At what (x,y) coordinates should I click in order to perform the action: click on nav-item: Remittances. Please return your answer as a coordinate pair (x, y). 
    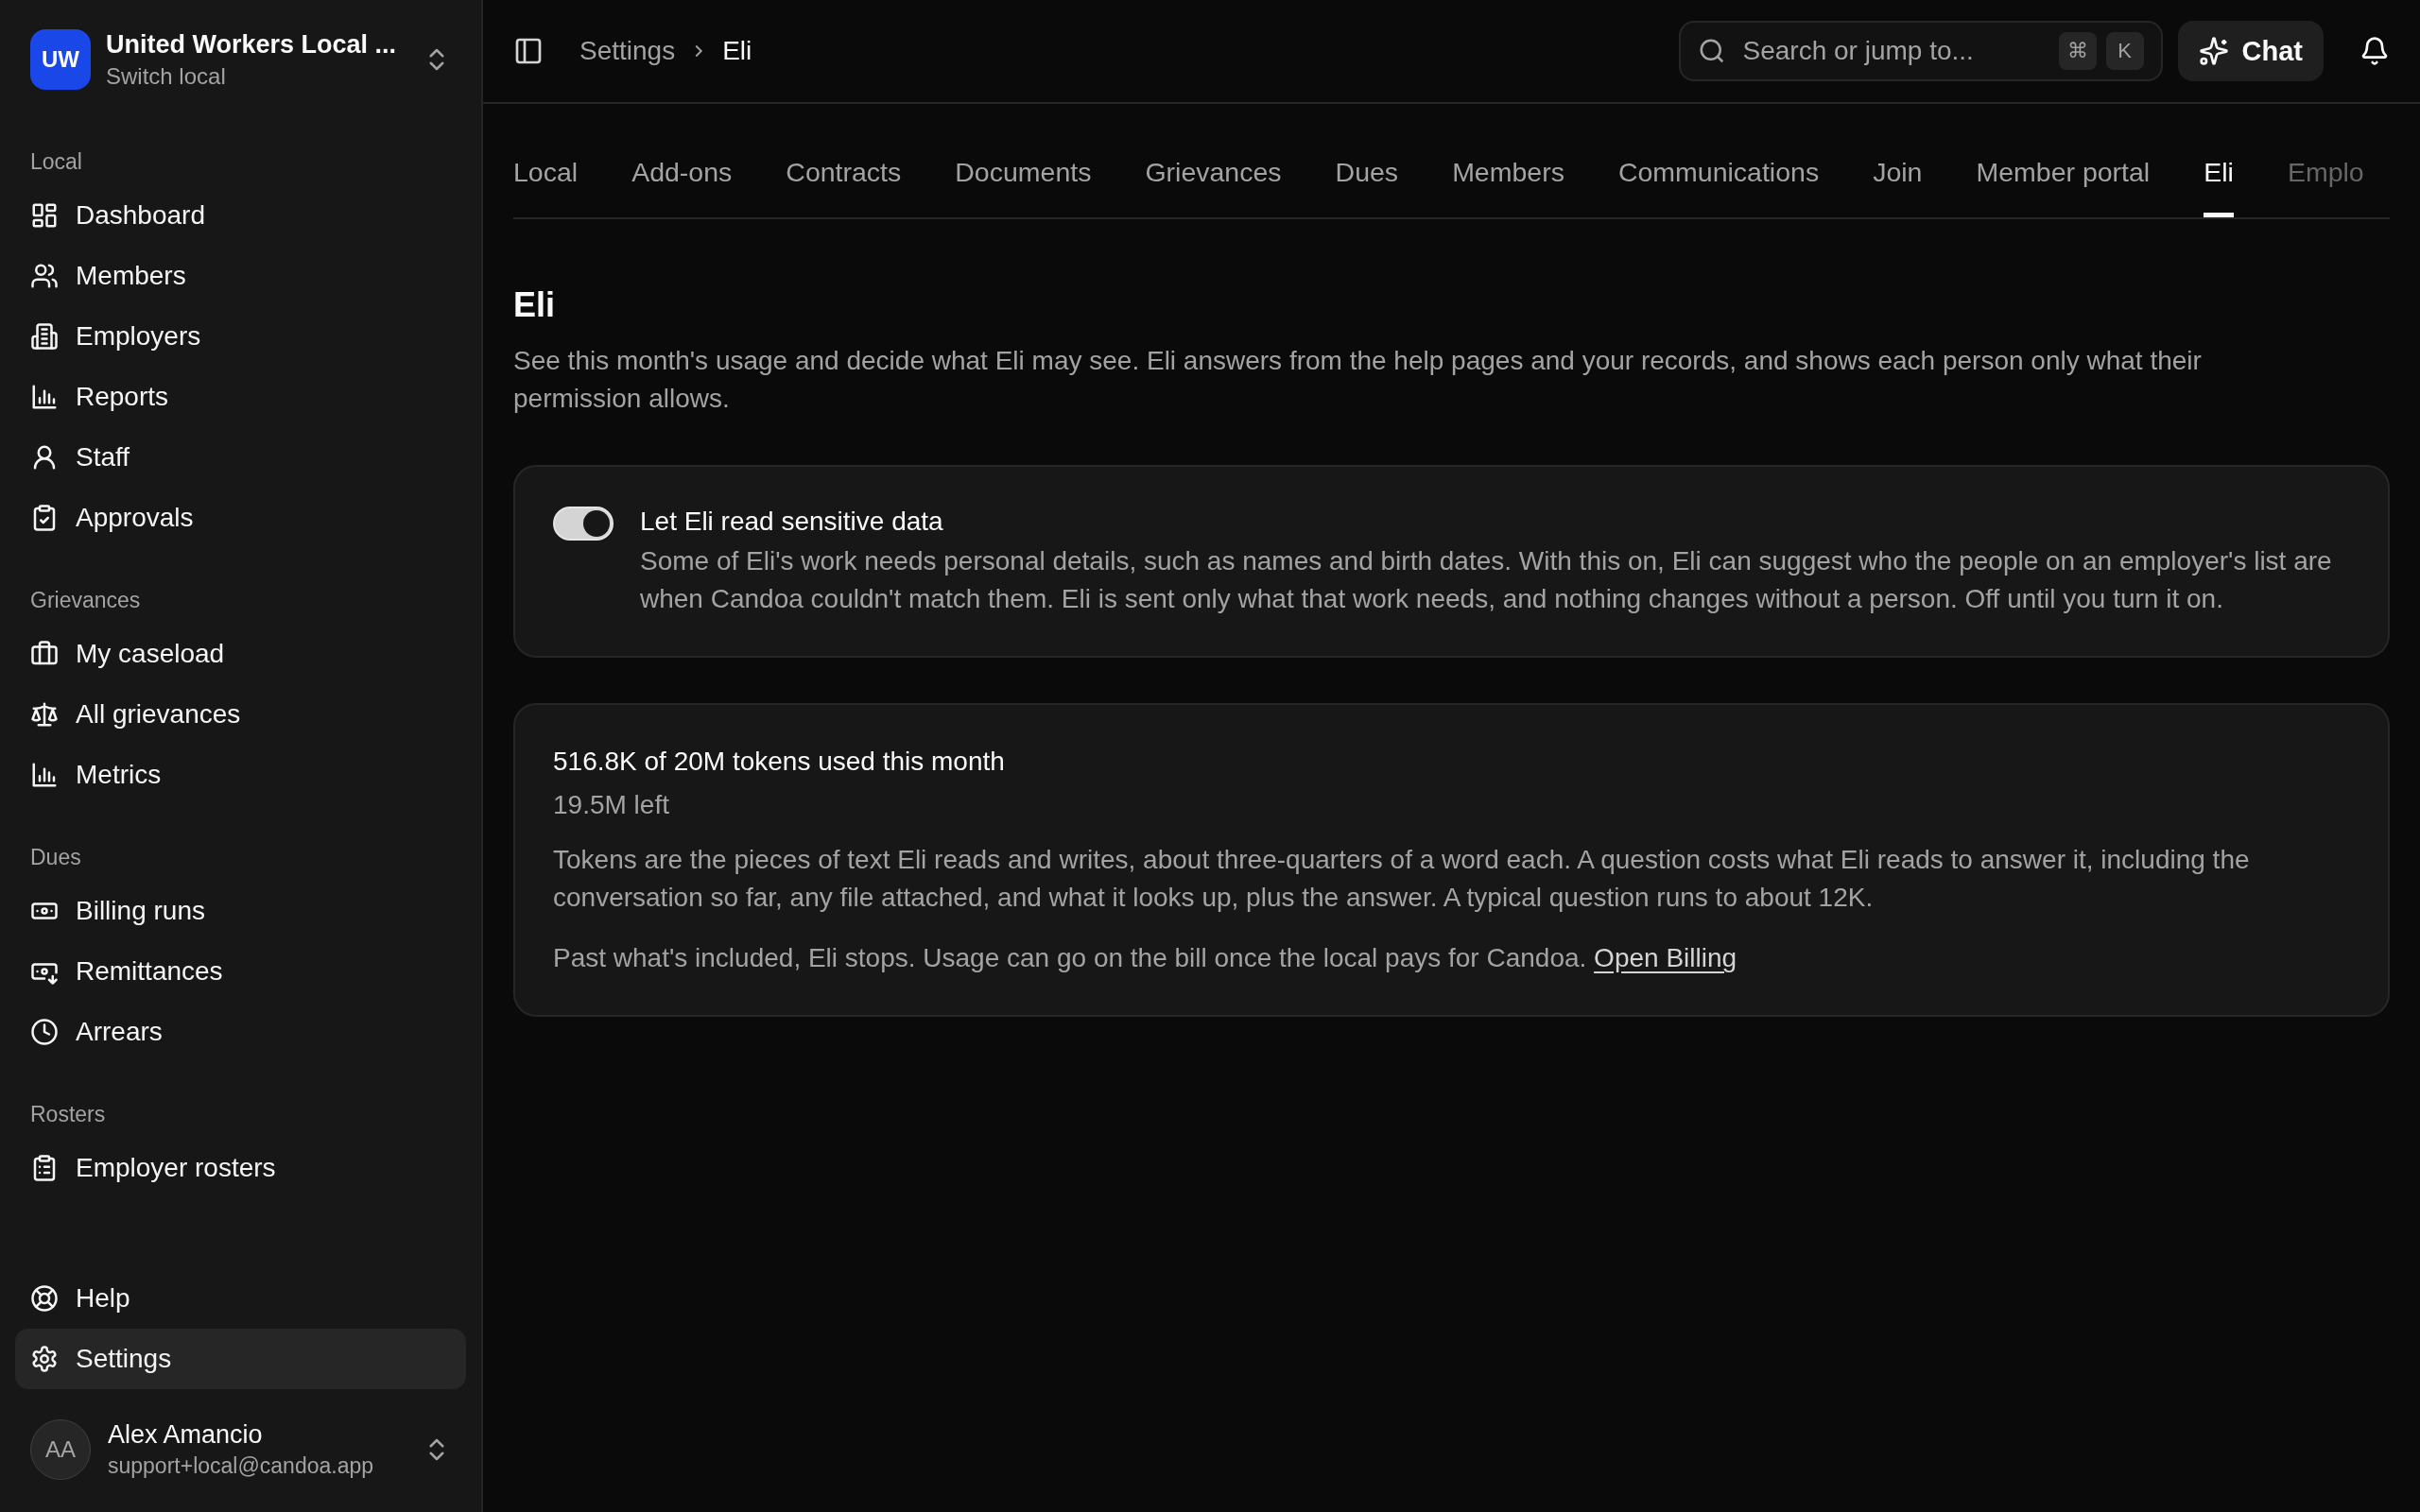
    Looking at the image, I should click on (241, 971).